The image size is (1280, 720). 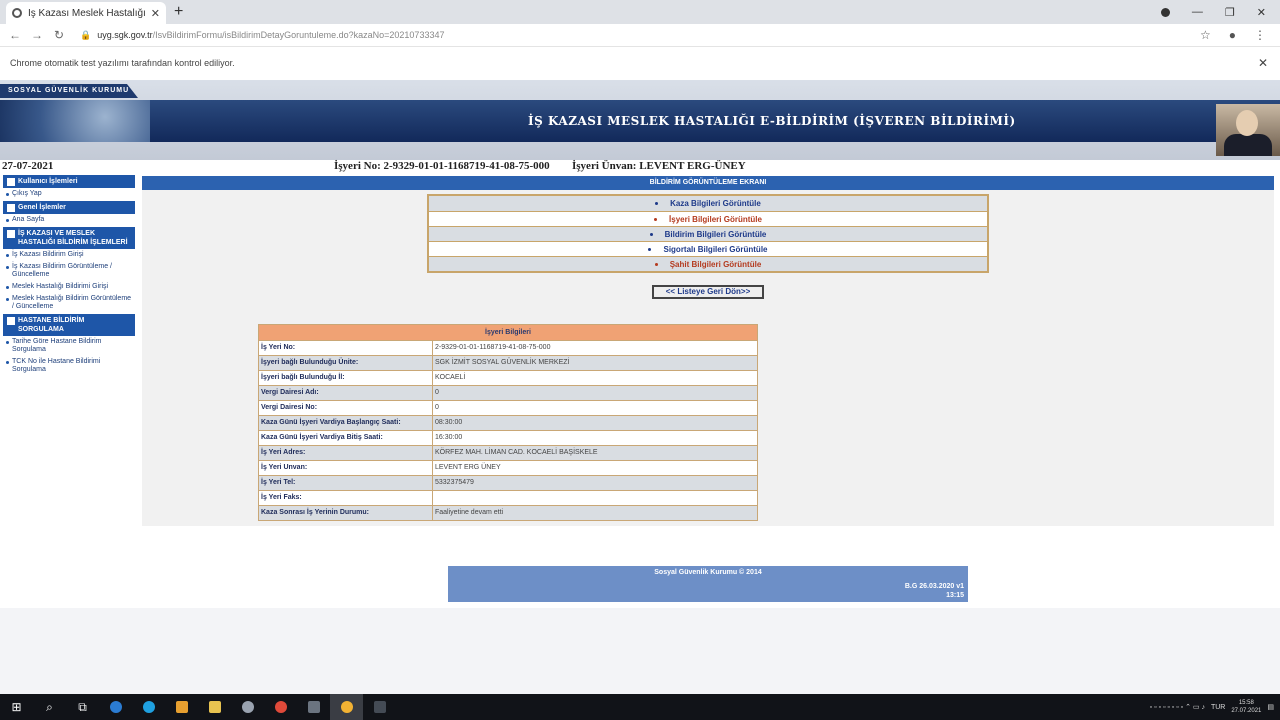 What do you see at coordinates (708, 233) in the screenshot?
I see `menu-bildirim-bilgileri: Bildirim Bilgileri Görüntüle` at bounding box center [708, 233].